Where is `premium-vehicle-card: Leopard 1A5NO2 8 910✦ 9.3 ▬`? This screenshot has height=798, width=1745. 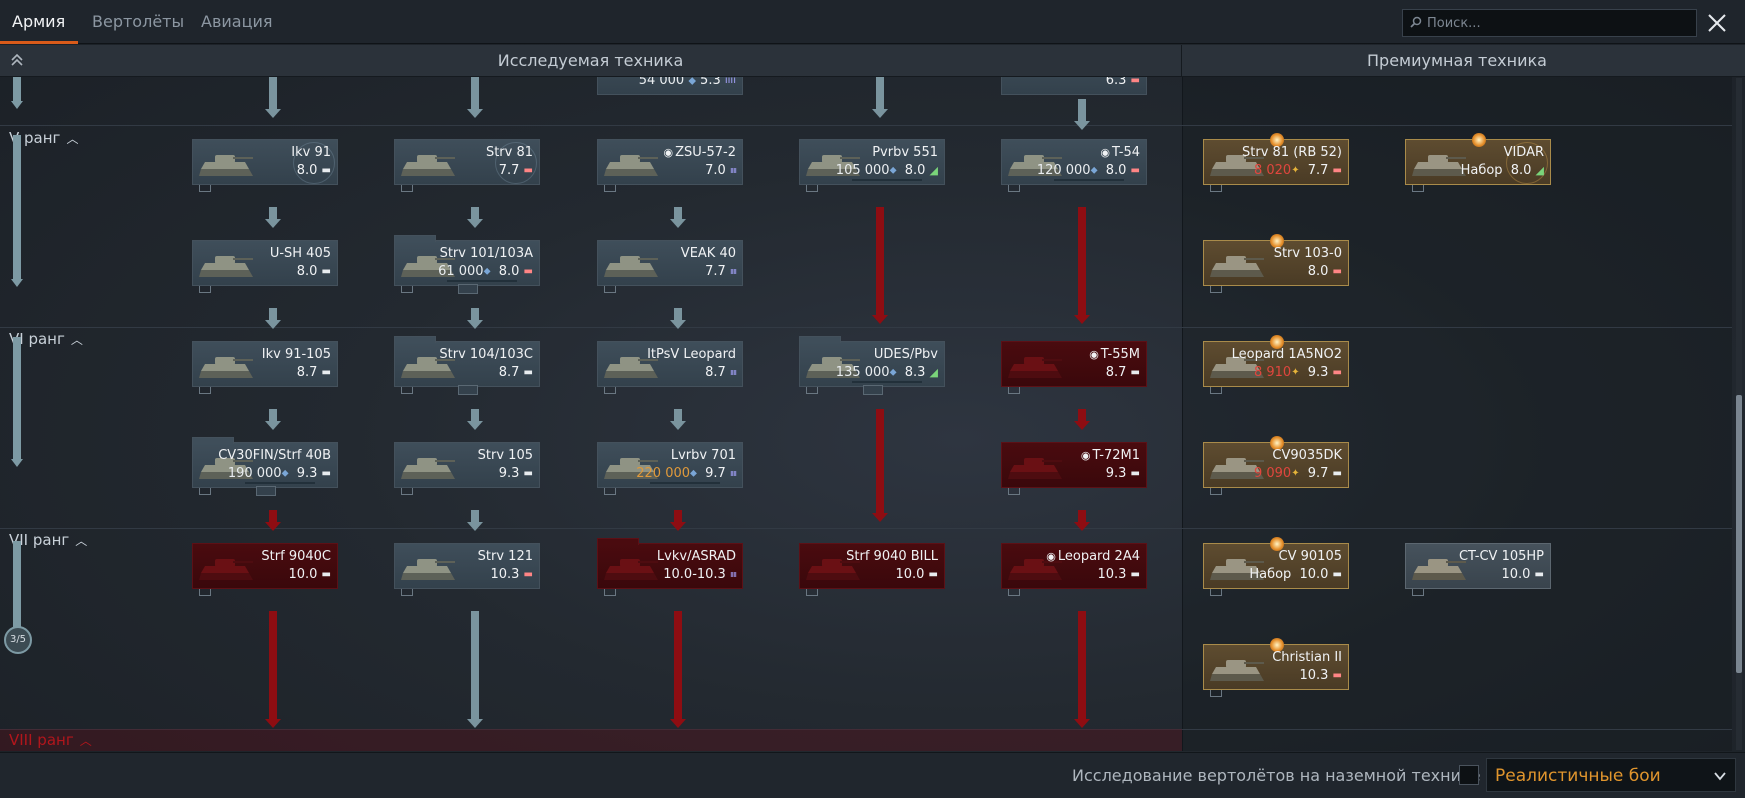 premium-vehicle-card: Leopard 1A5NO2 8 910✦ 9.3 ▬ is located at coordinates (1276, 364).